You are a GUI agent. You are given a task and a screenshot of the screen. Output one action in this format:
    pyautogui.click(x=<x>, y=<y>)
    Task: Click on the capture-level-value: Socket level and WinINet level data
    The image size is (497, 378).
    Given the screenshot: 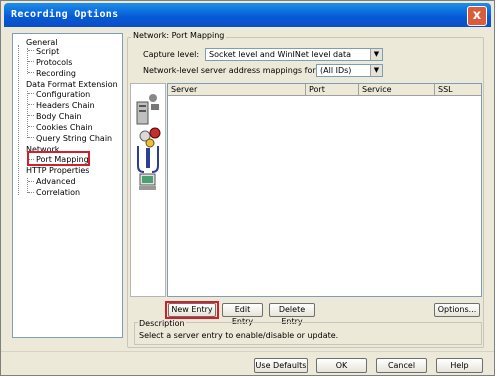 What is the action you would take?
    pyautogui.click(x=280, y=54)
    